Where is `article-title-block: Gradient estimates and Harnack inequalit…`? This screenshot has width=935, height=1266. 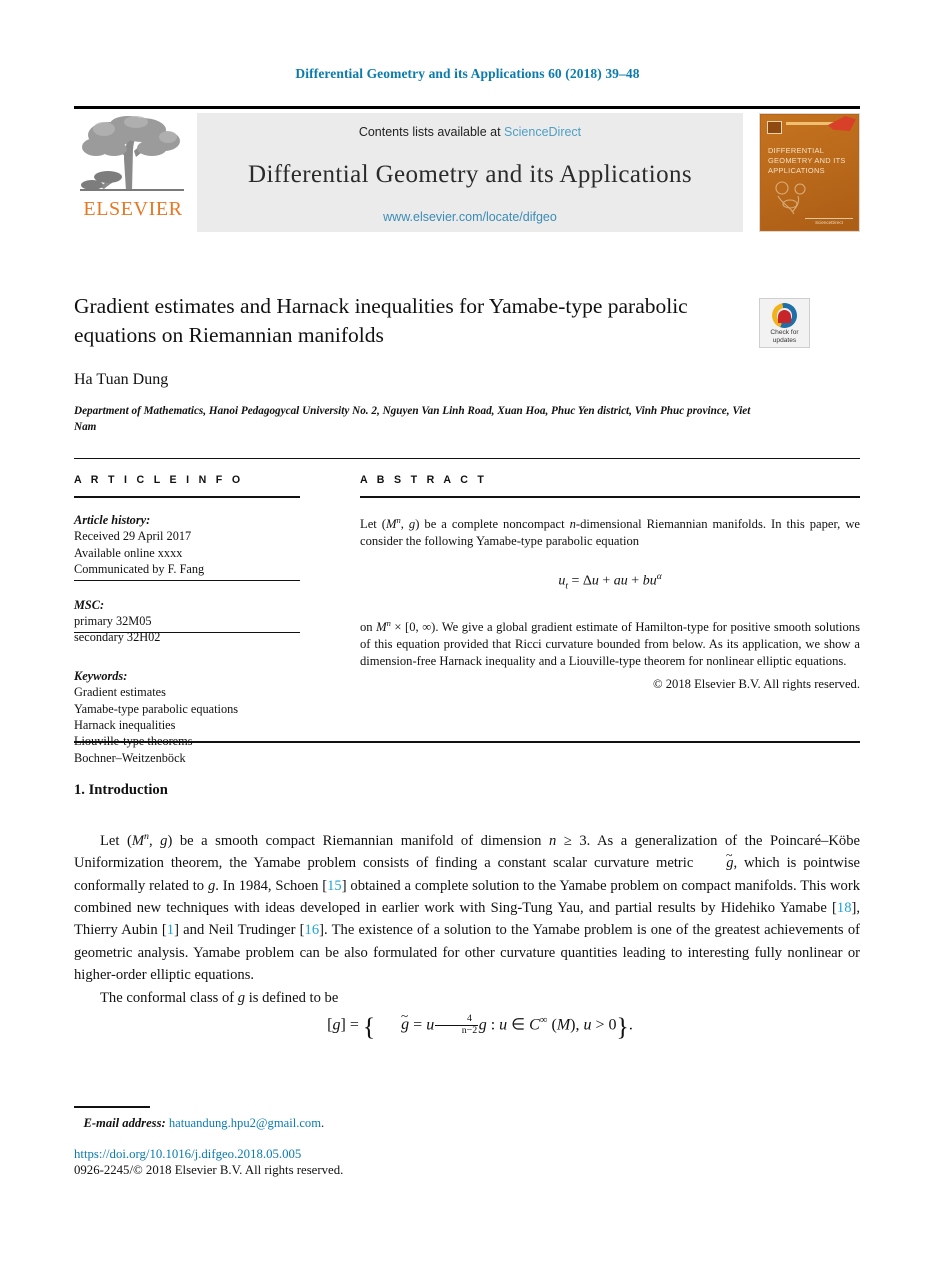 article-title-block: Gradient estimates and Harnack inequalit… is located at coordinates (409, 321).